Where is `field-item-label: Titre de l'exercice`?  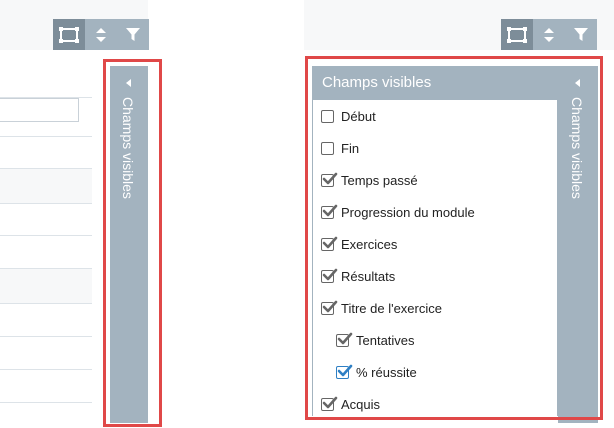 field-item-label: Titre de l'exercice is located at coordinates (391, 308).